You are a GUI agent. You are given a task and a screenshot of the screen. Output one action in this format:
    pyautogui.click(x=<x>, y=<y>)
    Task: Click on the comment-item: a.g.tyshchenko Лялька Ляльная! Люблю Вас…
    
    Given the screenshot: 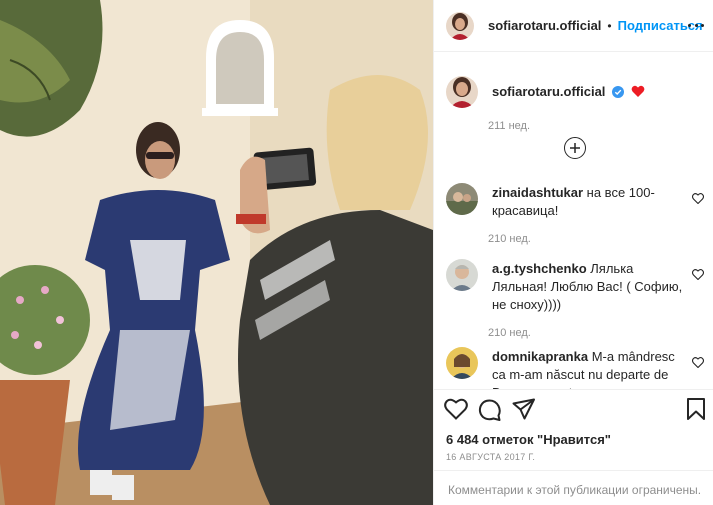 What is the action you would take?
    pyautogui.click(x=577, y=299)
    